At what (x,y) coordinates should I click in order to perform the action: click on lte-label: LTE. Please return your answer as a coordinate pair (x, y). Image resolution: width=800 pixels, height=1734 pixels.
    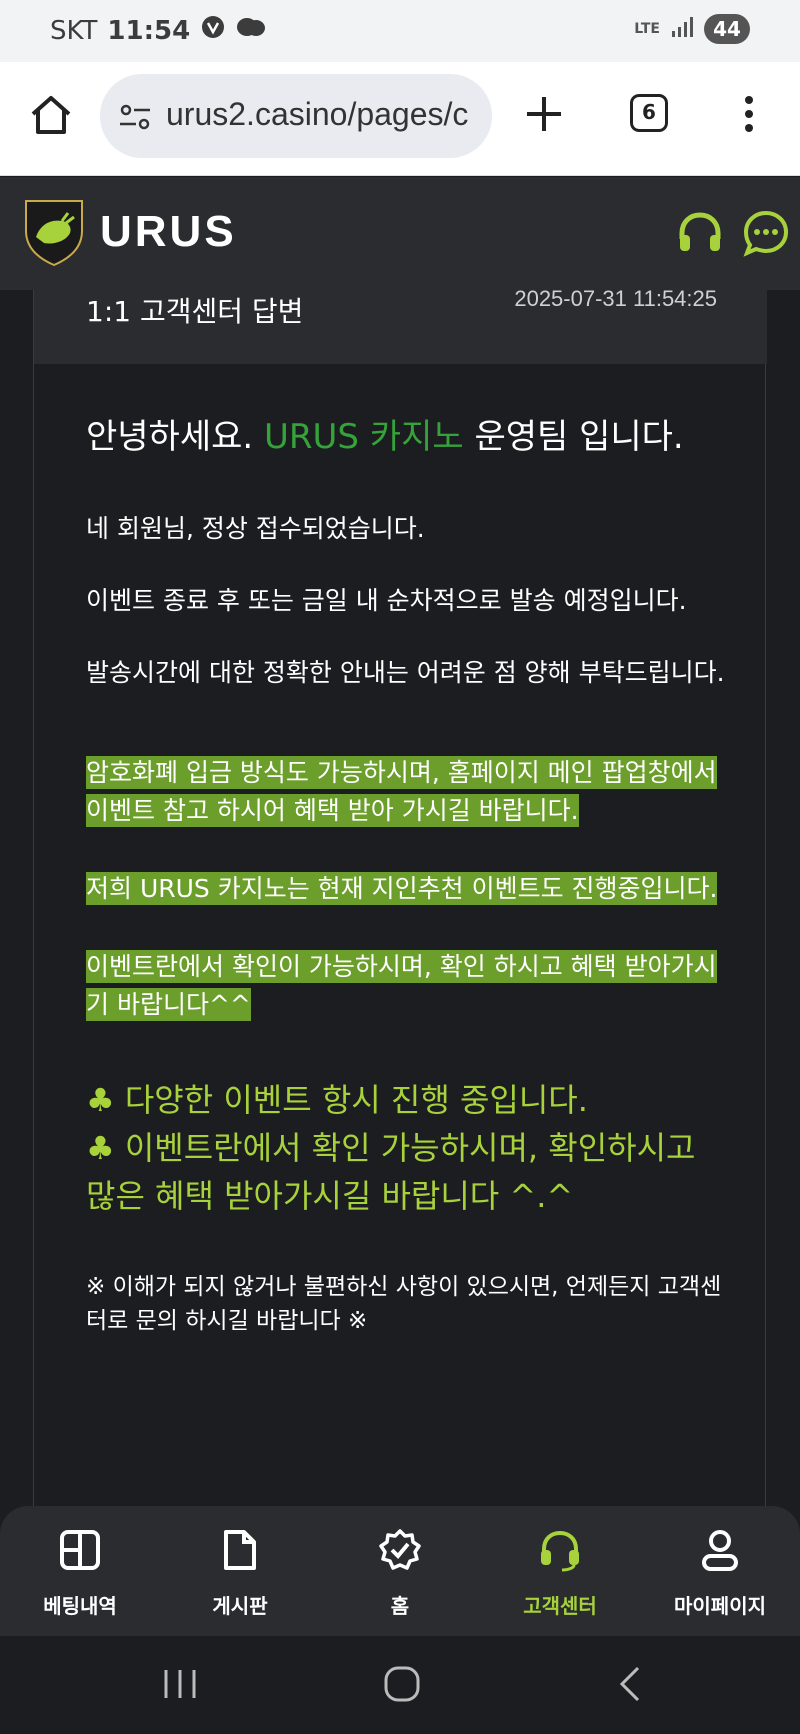
    Looking at the image, I should click on (647, 29).